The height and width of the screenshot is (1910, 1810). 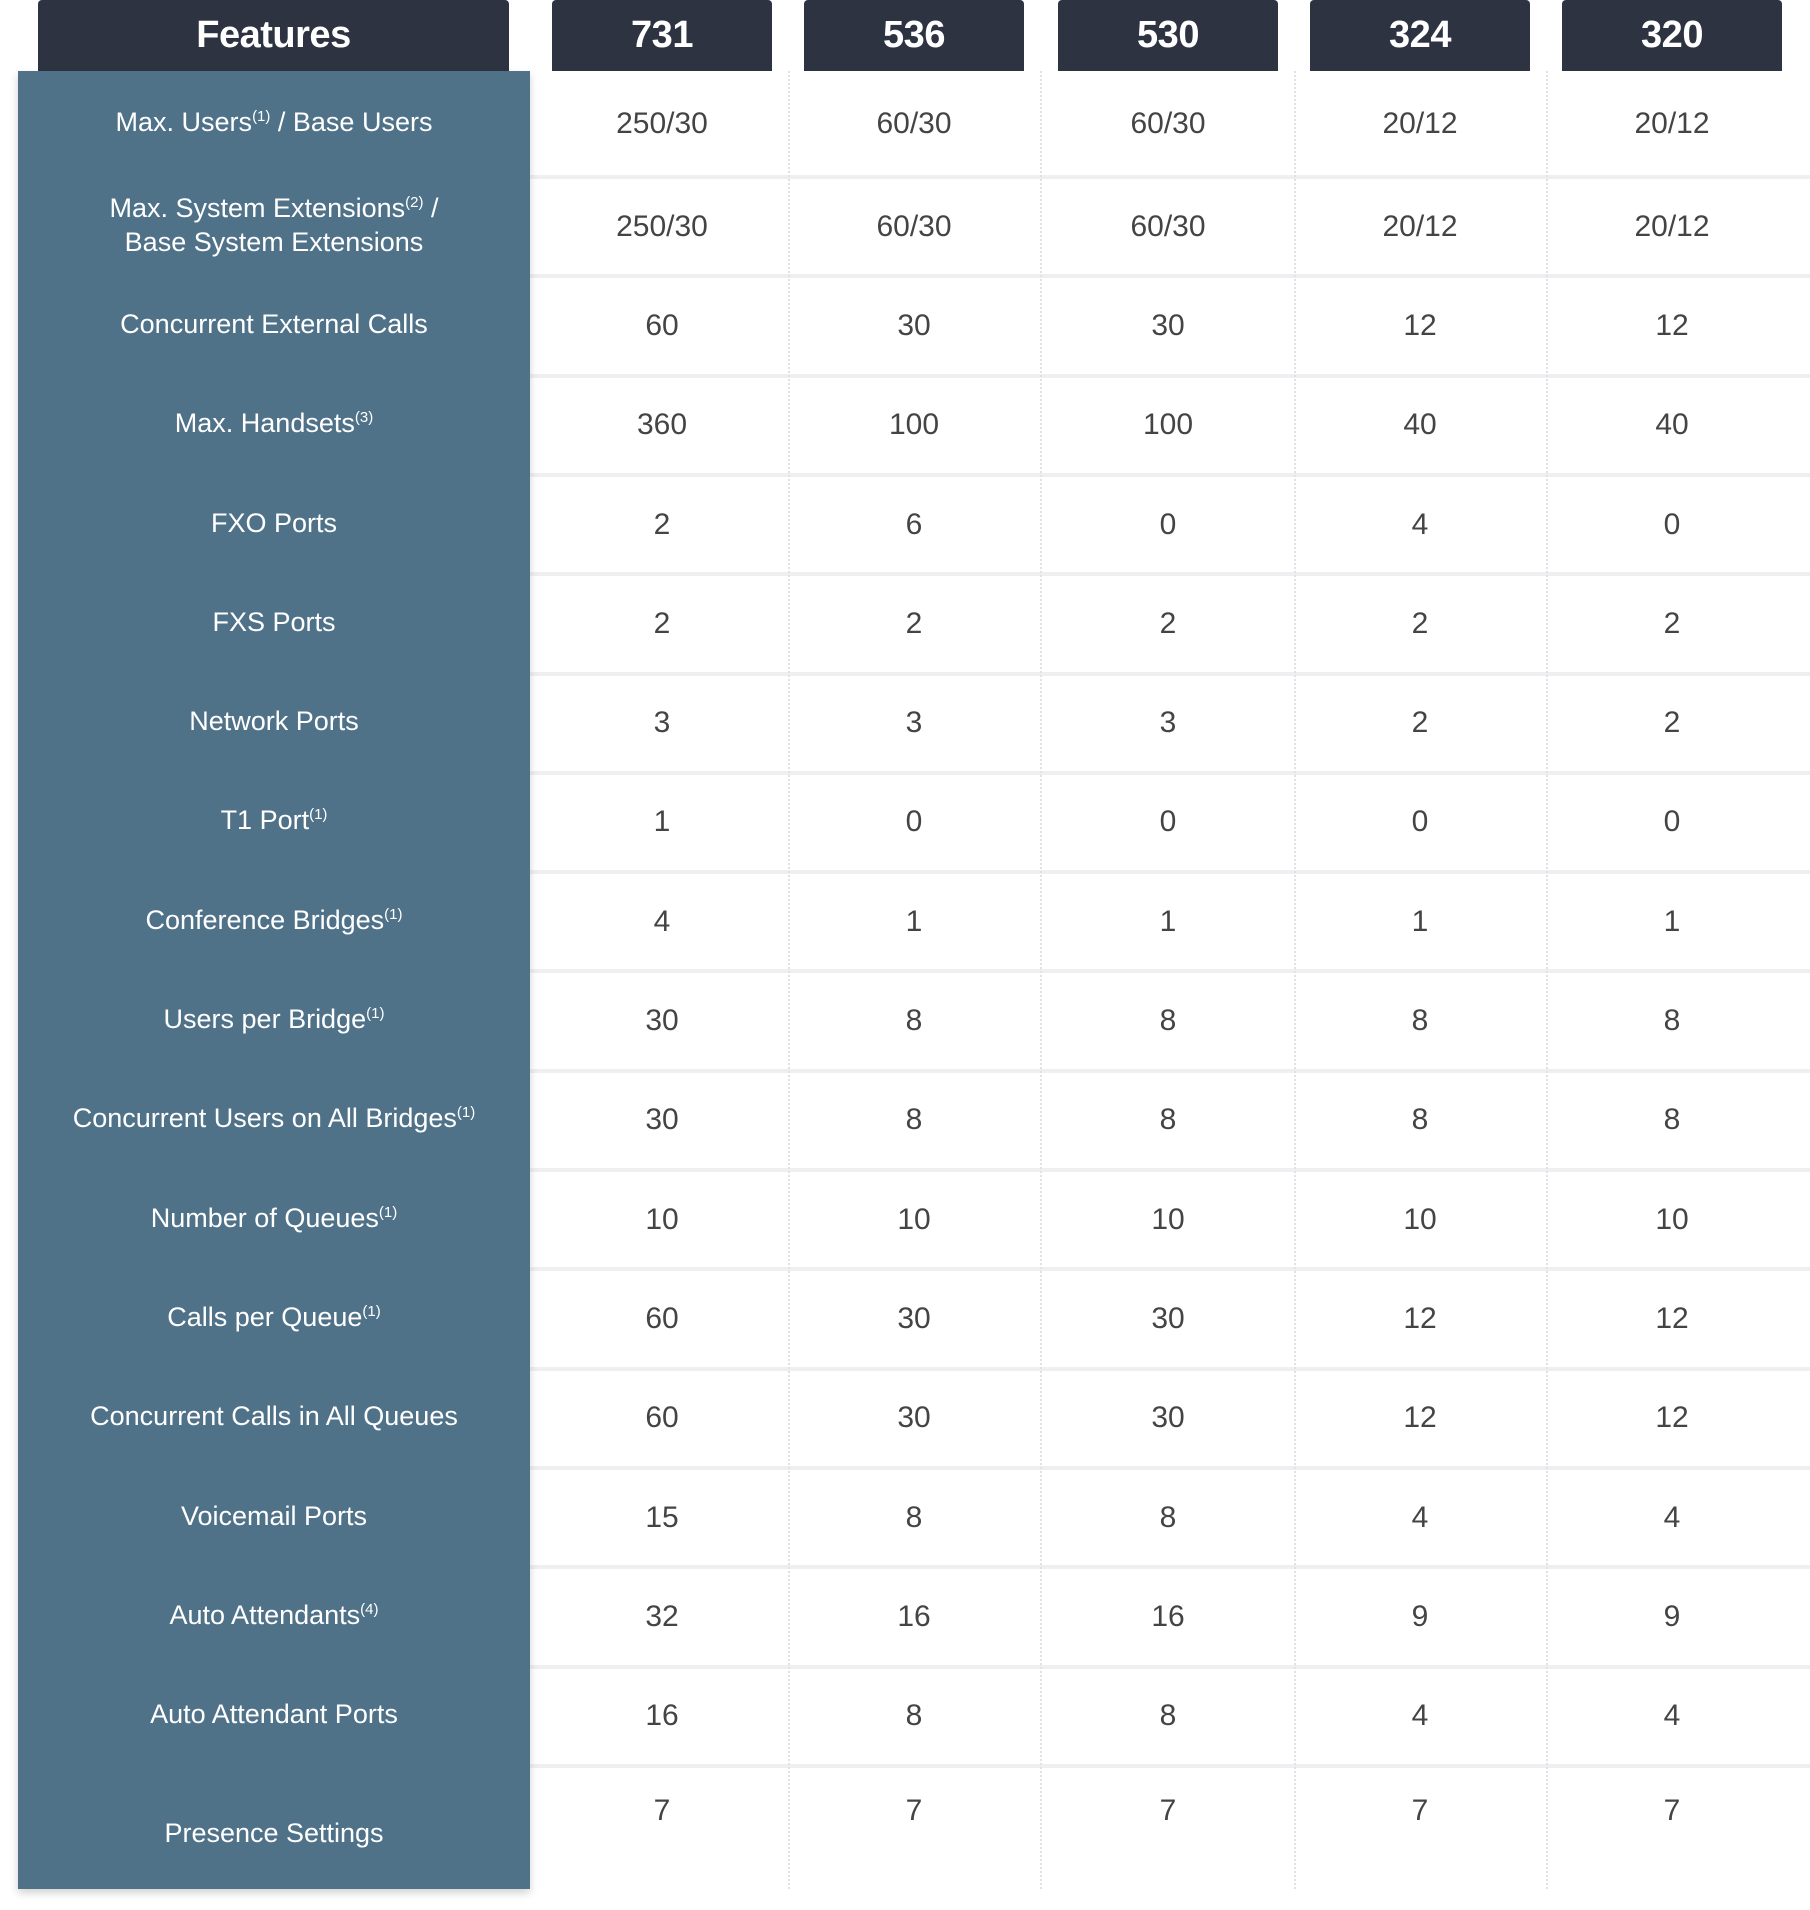 I want to click on feature-label: FXS Ports, so click(x=274, y=621).